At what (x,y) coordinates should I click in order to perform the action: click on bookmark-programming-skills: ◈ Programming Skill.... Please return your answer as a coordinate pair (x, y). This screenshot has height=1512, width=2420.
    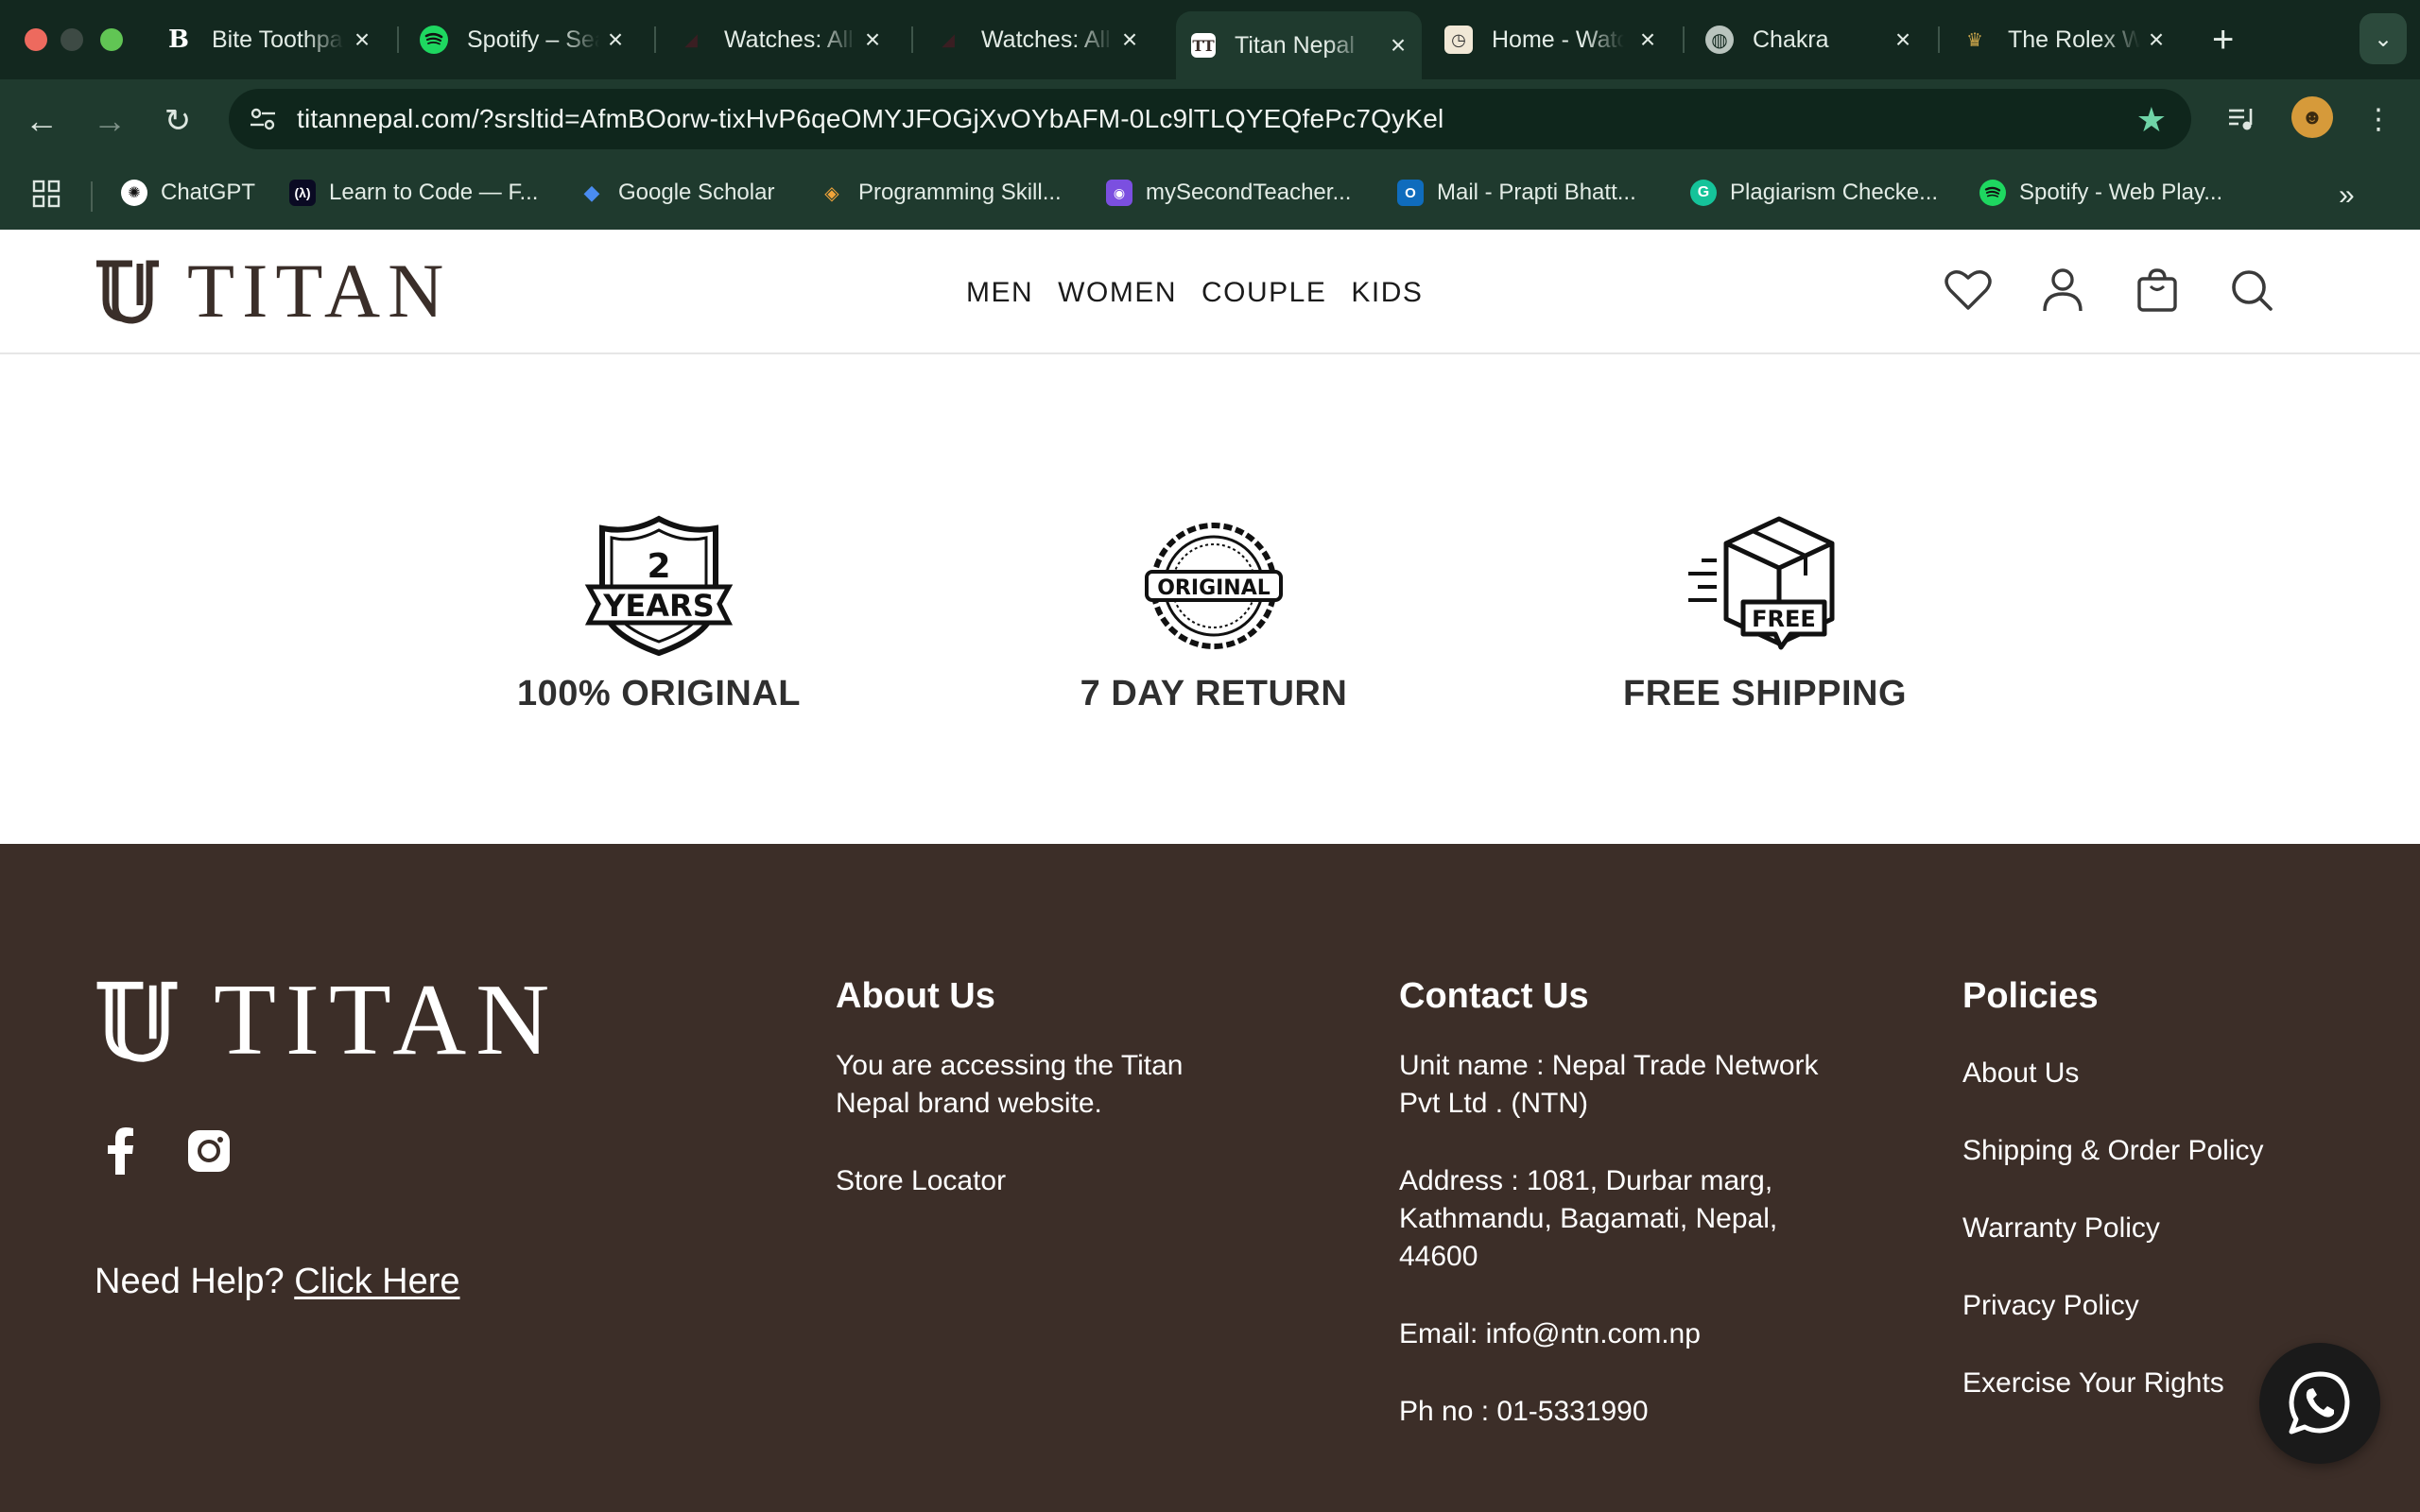
    Looking at the image, I should click on (940, 193).